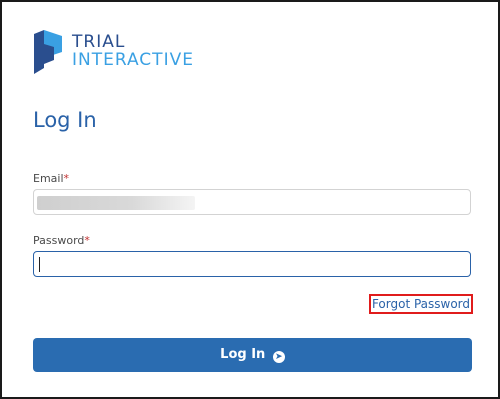 Image resolution: width=500 pixels, height=399 pixels. I want to click on password-label-text: Password, so click(59, 240).